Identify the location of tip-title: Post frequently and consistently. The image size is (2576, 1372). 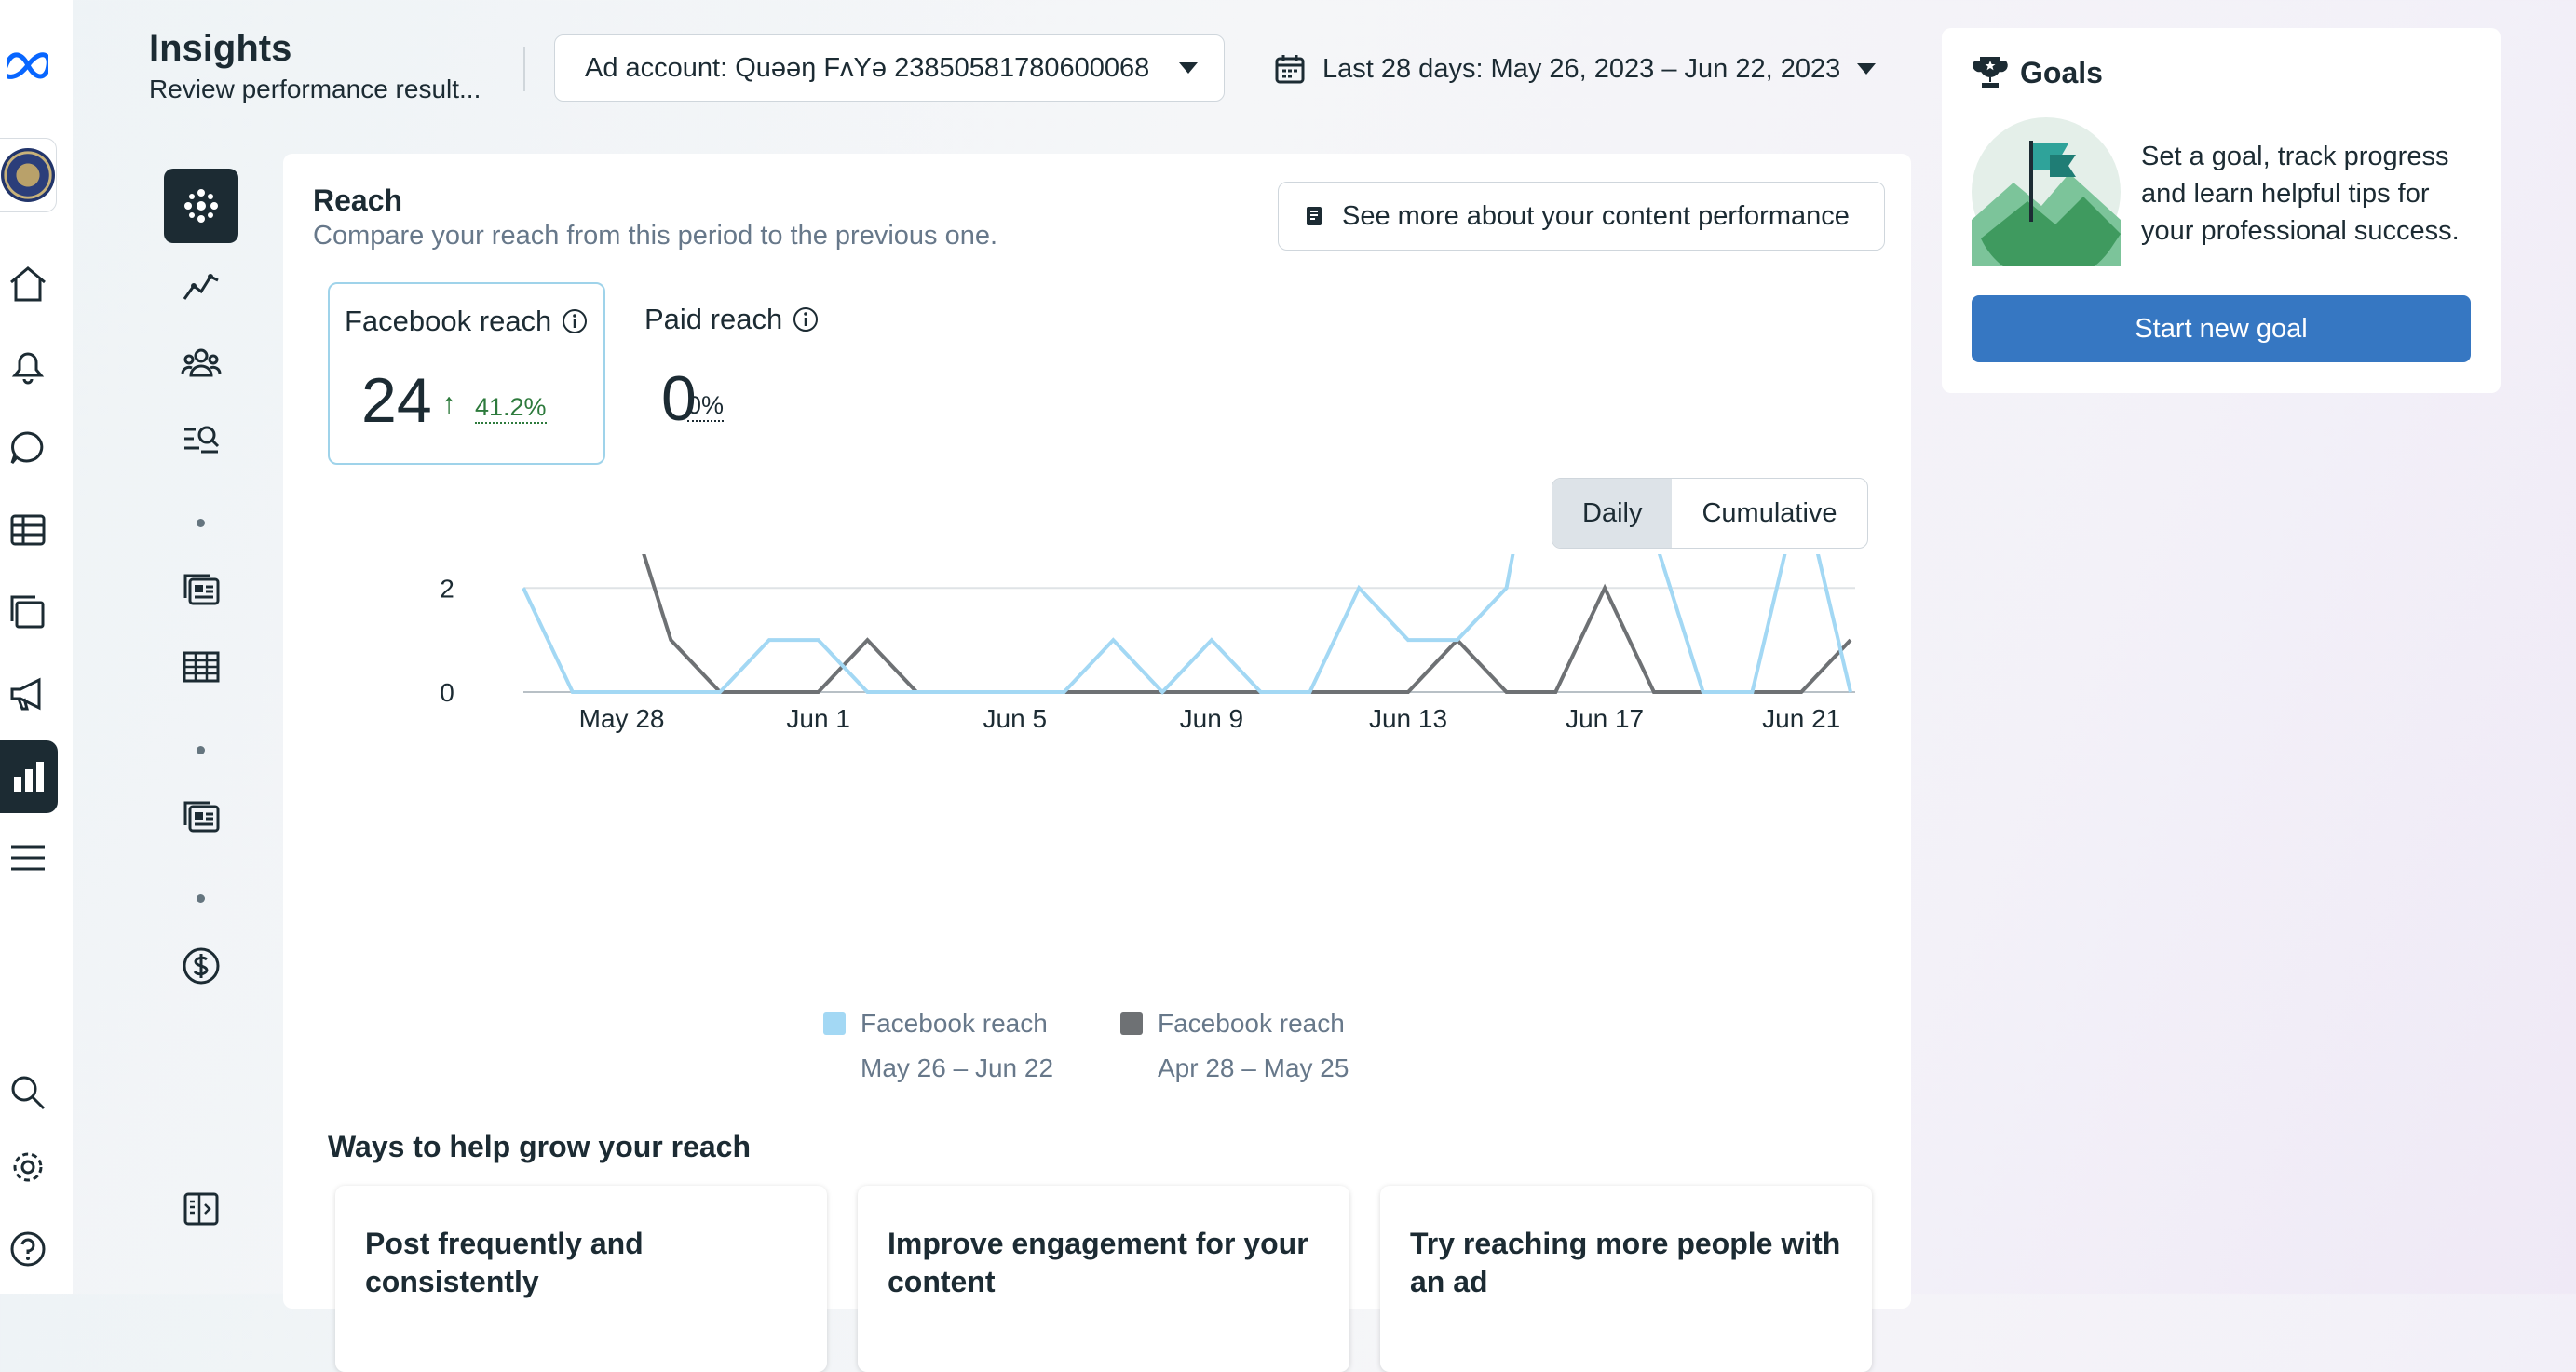
(505, 1262).